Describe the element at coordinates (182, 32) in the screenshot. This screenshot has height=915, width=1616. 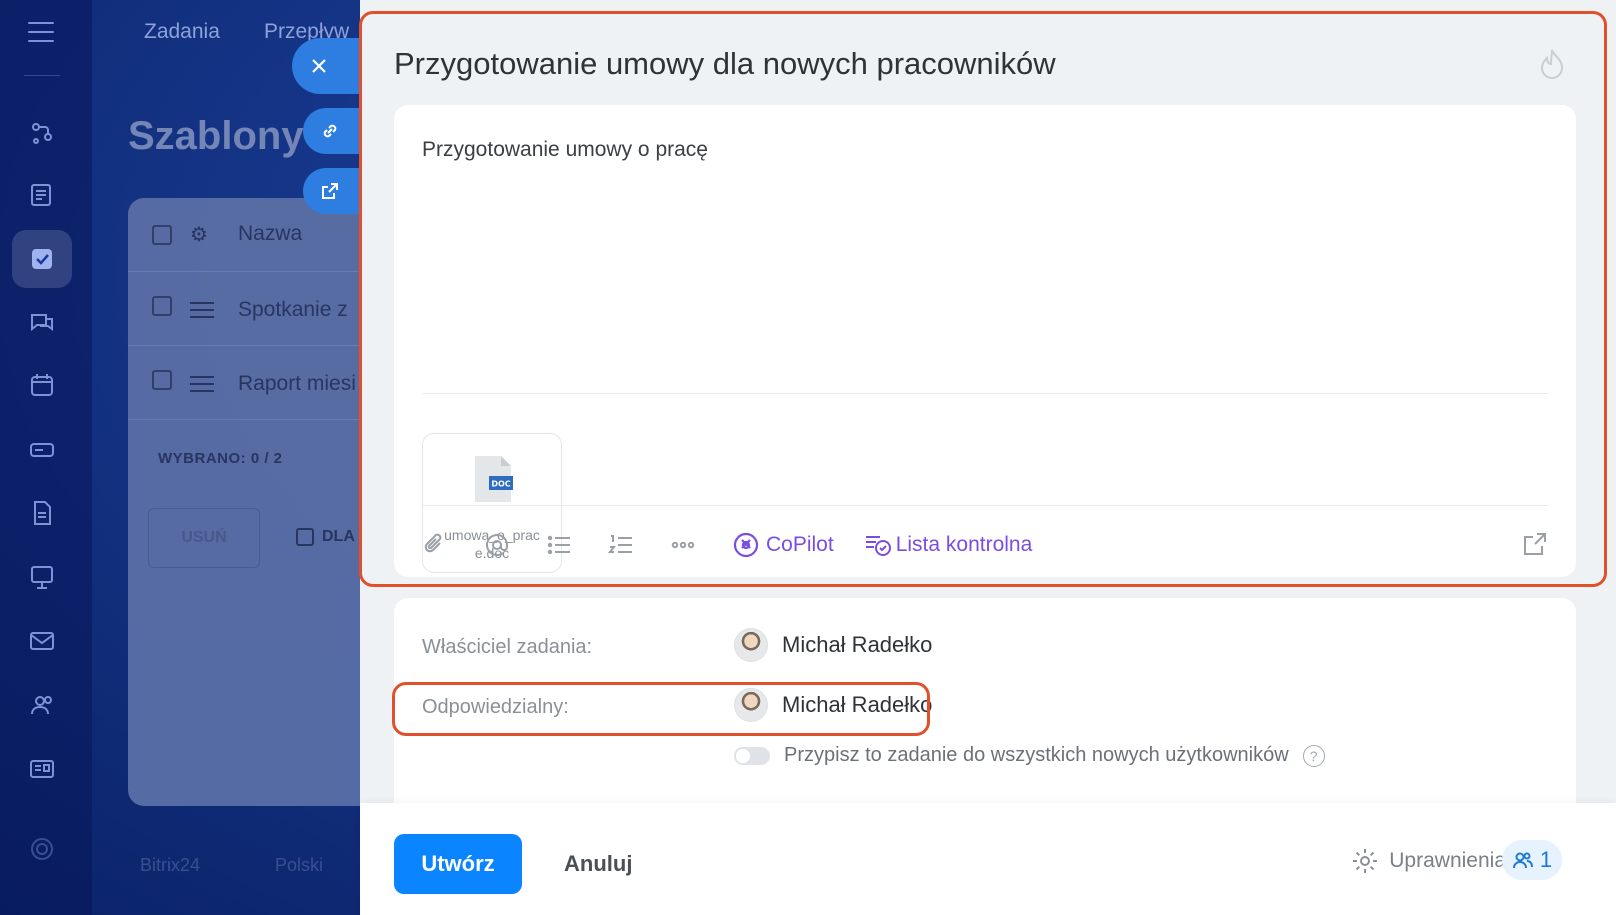
I see `nav-link-tasks: Zadania` at that location.